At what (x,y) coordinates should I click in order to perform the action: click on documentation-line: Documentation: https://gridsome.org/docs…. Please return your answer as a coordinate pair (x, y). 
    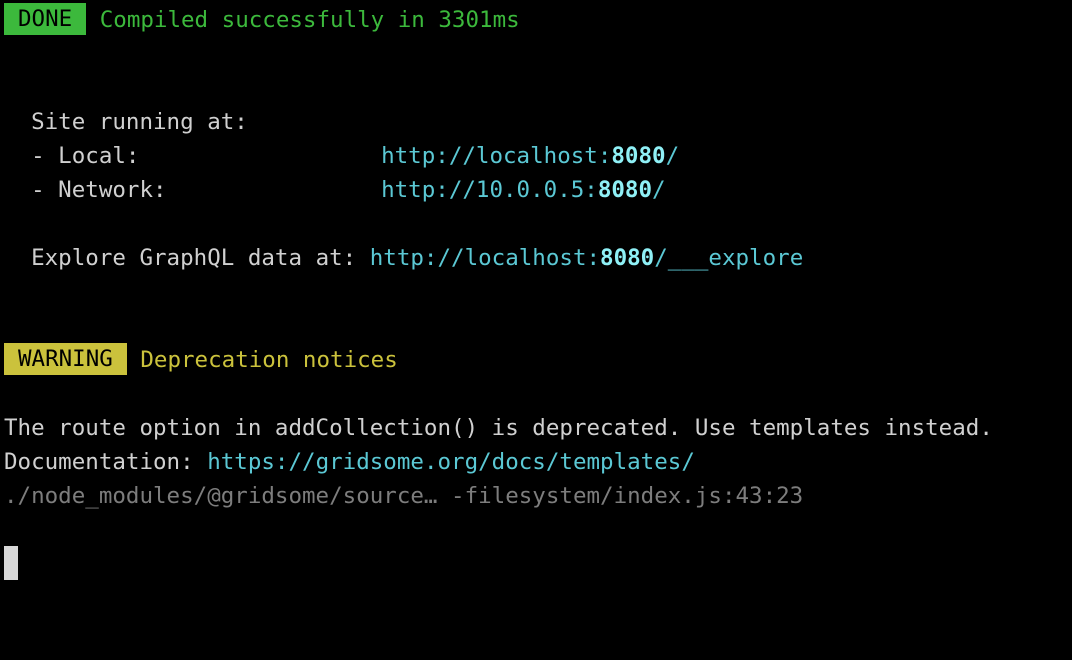
    Looking at the image, I should click on (349, 462).